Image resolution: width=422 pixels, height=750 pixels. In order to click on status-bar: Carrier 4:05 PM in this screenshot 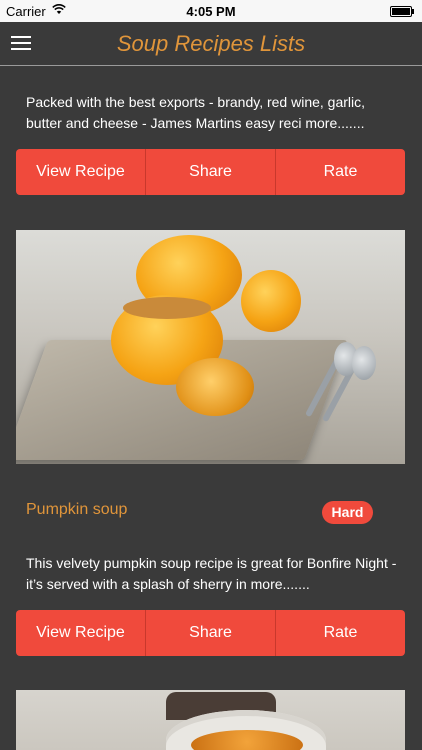, I will do `click(211, 11)`.